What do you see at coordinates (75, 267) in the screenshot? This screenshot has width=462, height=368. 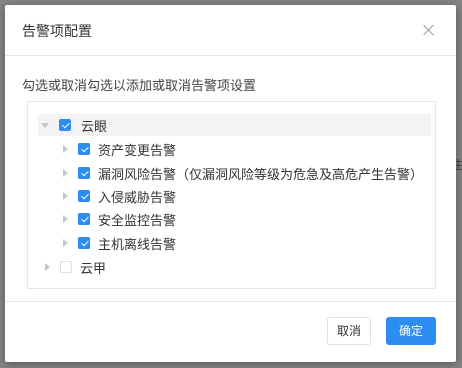 I see `tree-node-yunjia: 云甲` at bounding box center [75, 267].